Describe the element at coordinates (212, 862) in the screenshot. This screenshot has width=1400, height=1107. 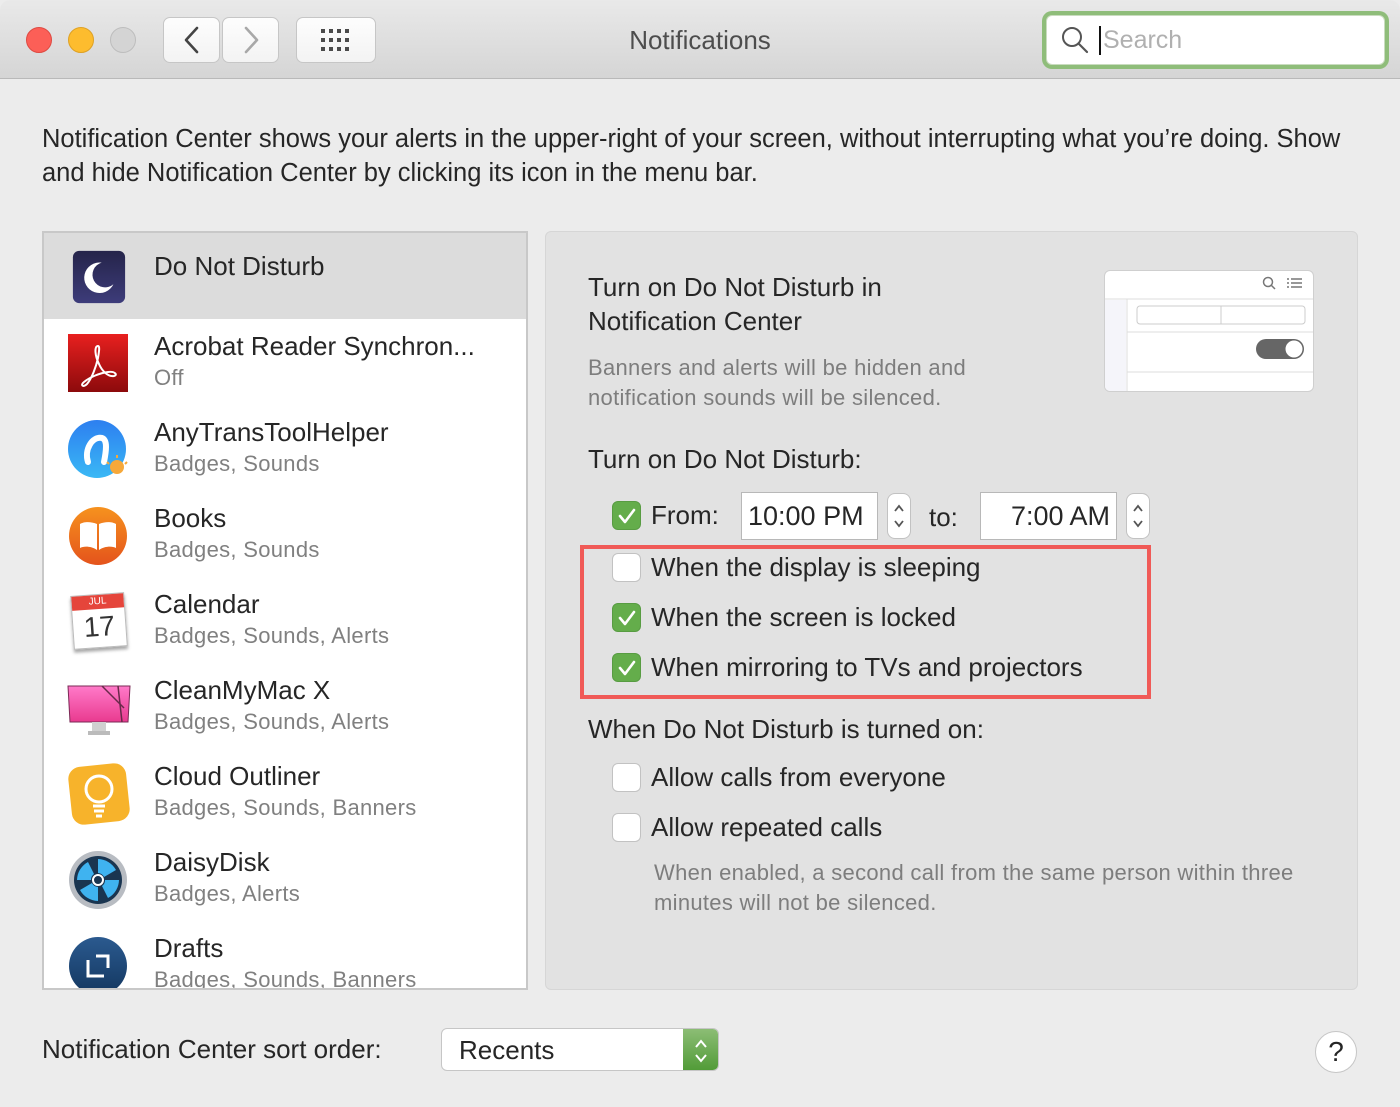
I see `sidebar-item-label: DaisyDisk` at that location.